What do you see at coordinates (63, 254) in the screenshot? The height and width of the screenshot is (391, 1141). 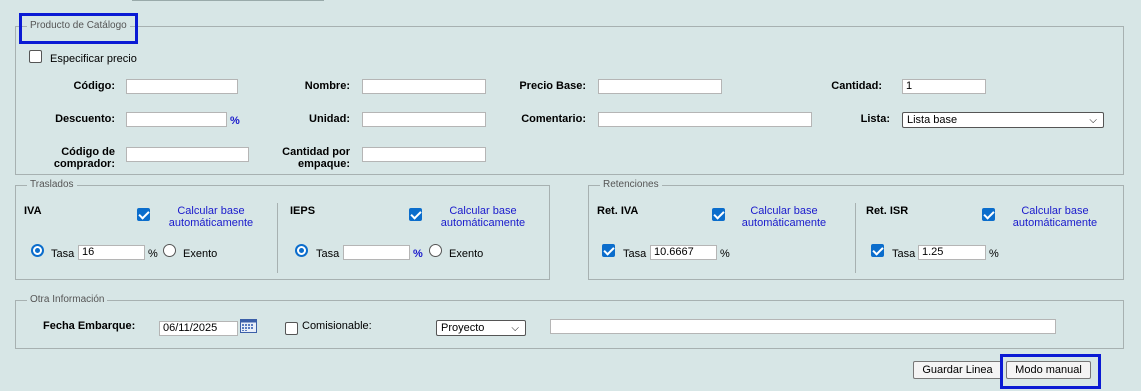 I see `iva-tasa-label: Tasa` at bounding box center [63, 254].